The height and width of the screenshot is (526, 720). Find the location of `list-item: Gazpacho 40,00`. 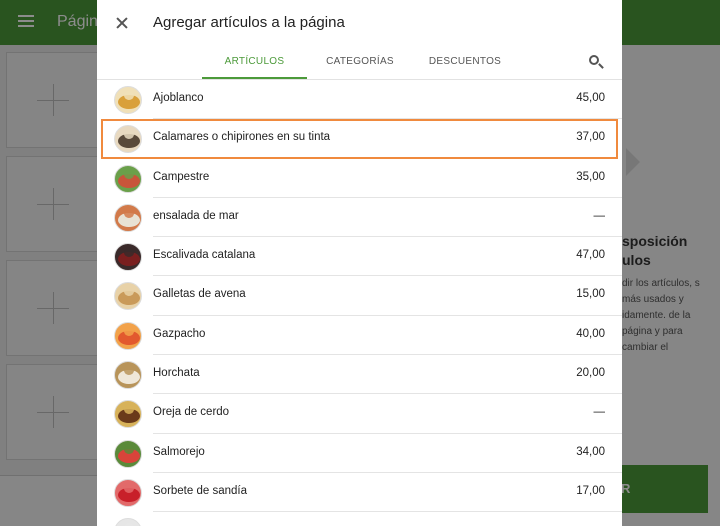

list-item: Gazpacho 40,00 is located at coordinates (359, 336).